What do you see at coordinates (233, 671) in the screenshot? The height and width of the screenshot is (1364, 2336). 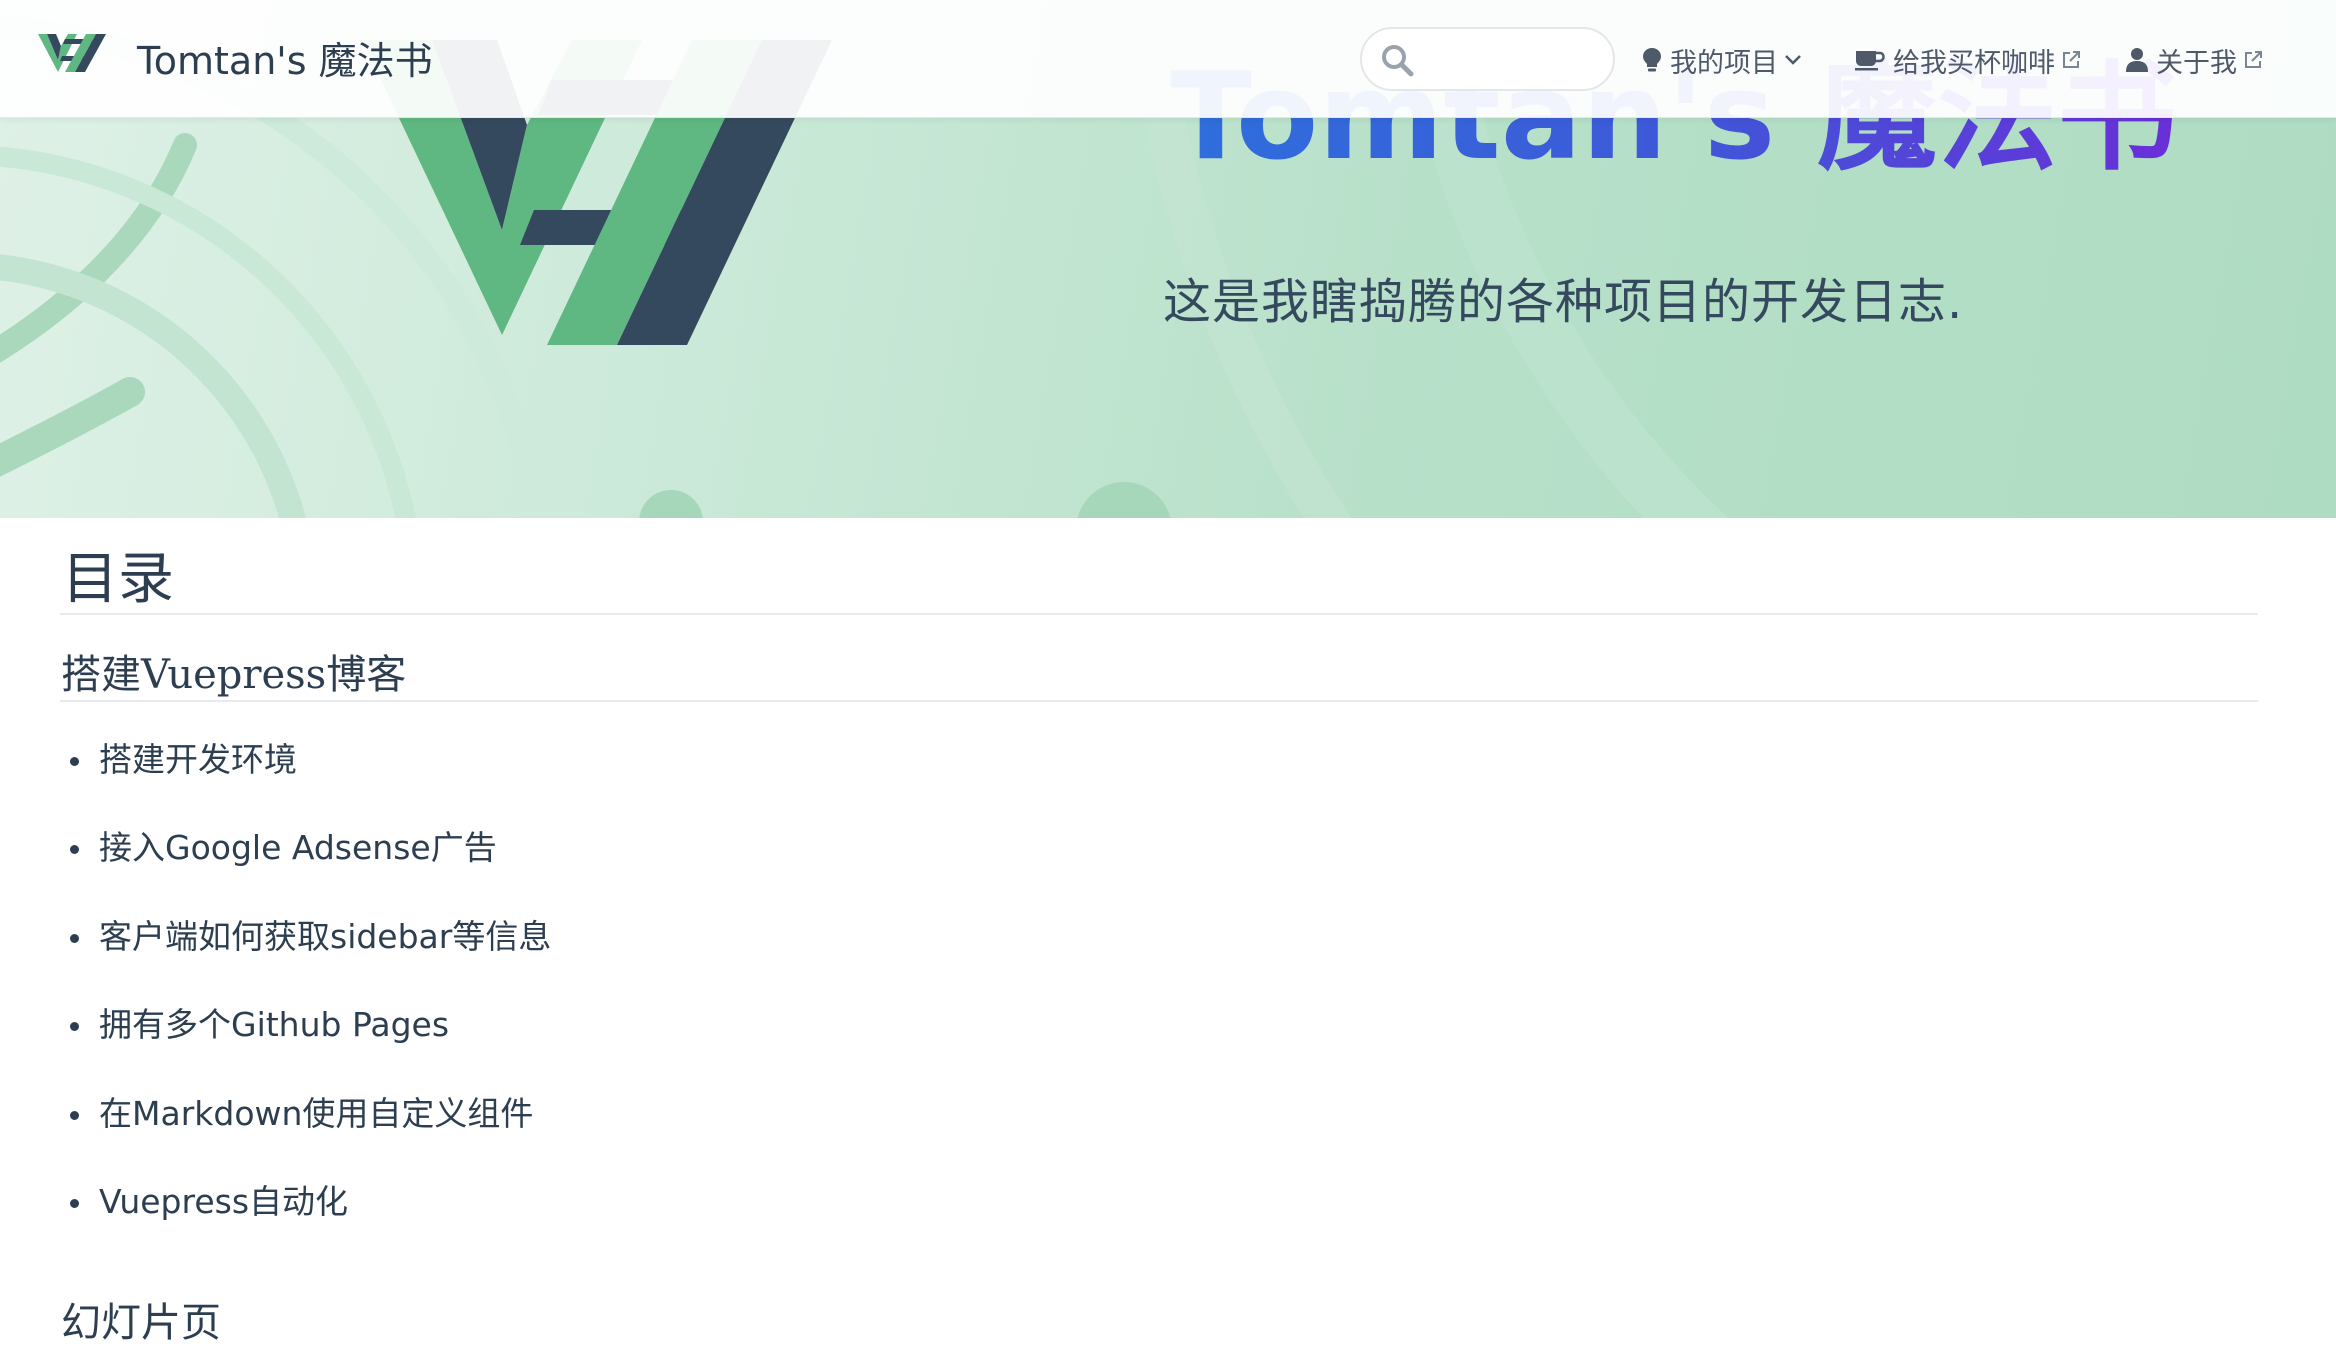 I see `section-heading-vuepress: 搭建Vuepress博客` at bounding box center [233, 671].